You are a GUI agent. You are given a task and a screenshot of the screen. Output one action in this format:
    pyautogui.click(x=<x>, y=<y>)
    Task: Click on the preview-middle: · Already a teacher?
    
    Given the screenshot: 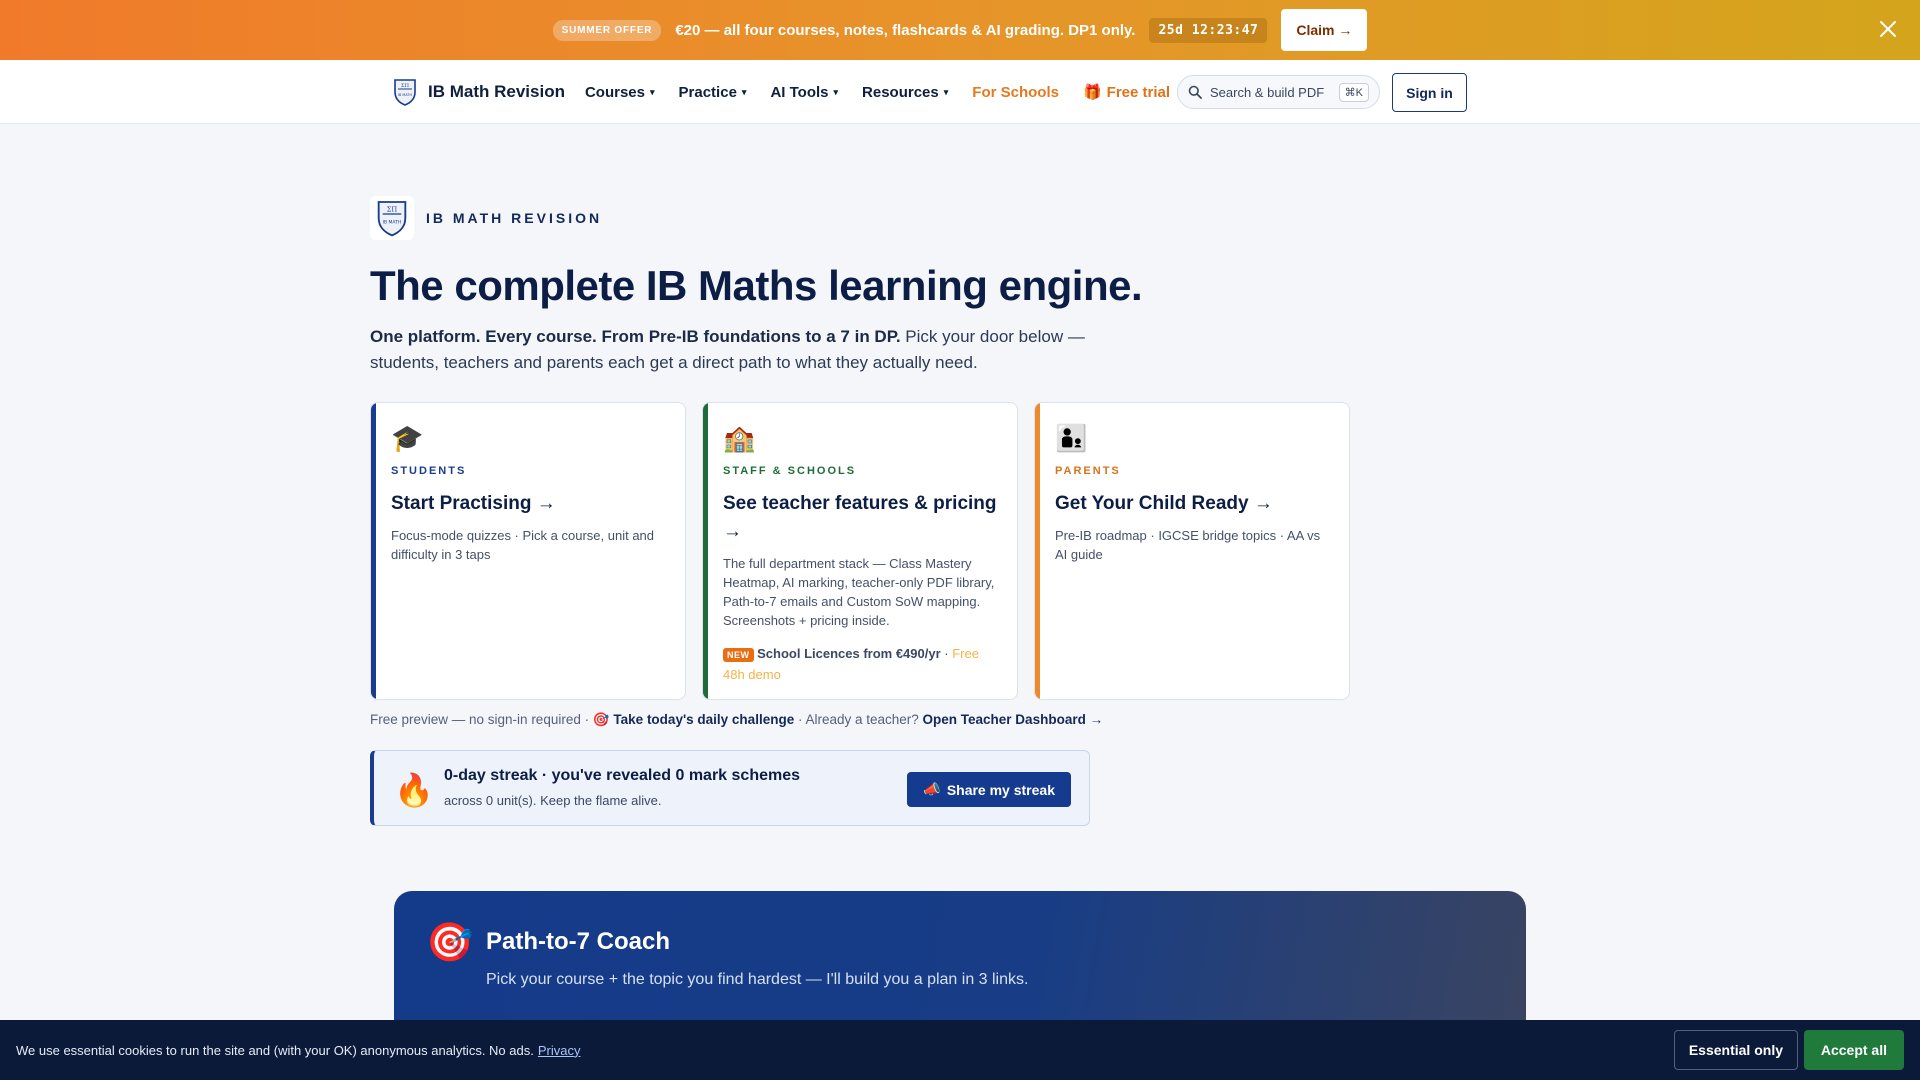 What is the action you would take?
    pyautogui.click(x=858, y=719)
    